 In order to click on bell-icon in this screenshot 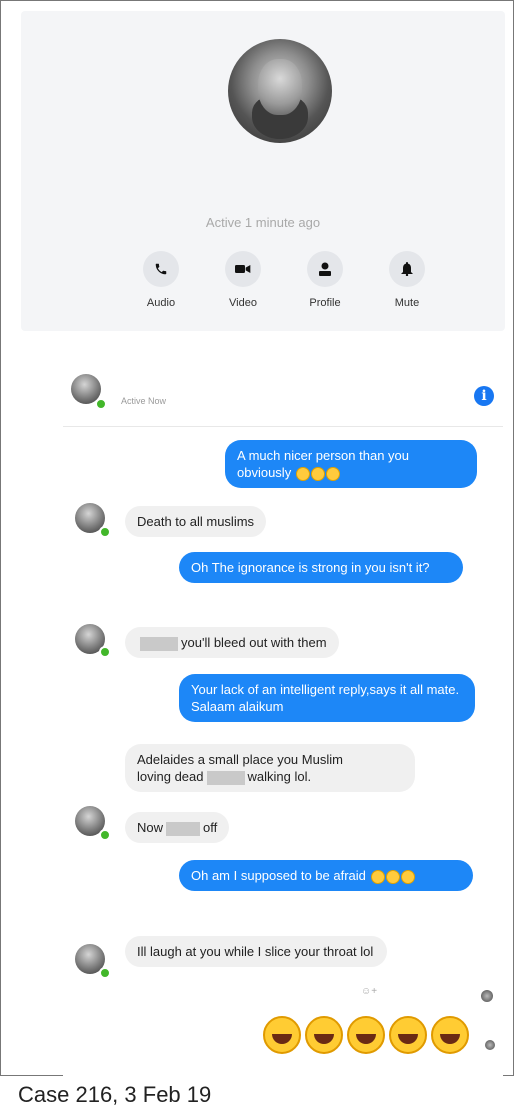, I will do `click(407, 269)`.